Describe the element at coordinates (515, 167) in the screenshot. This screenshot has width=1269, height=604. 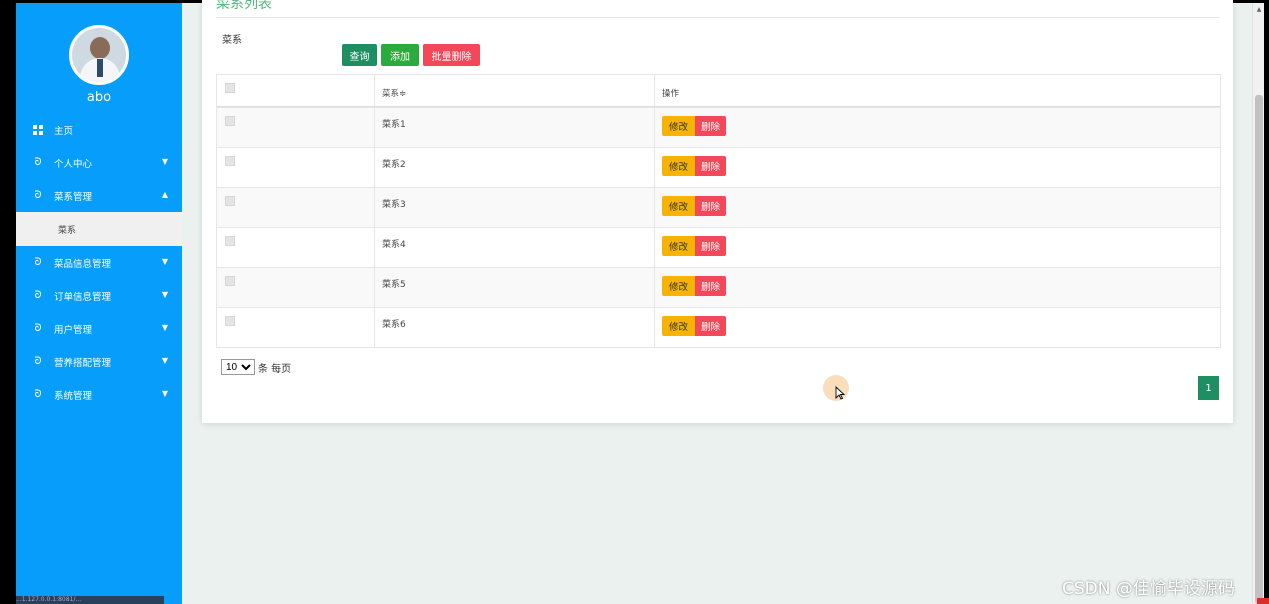
I see `name-cell: 菜系2` at that location.